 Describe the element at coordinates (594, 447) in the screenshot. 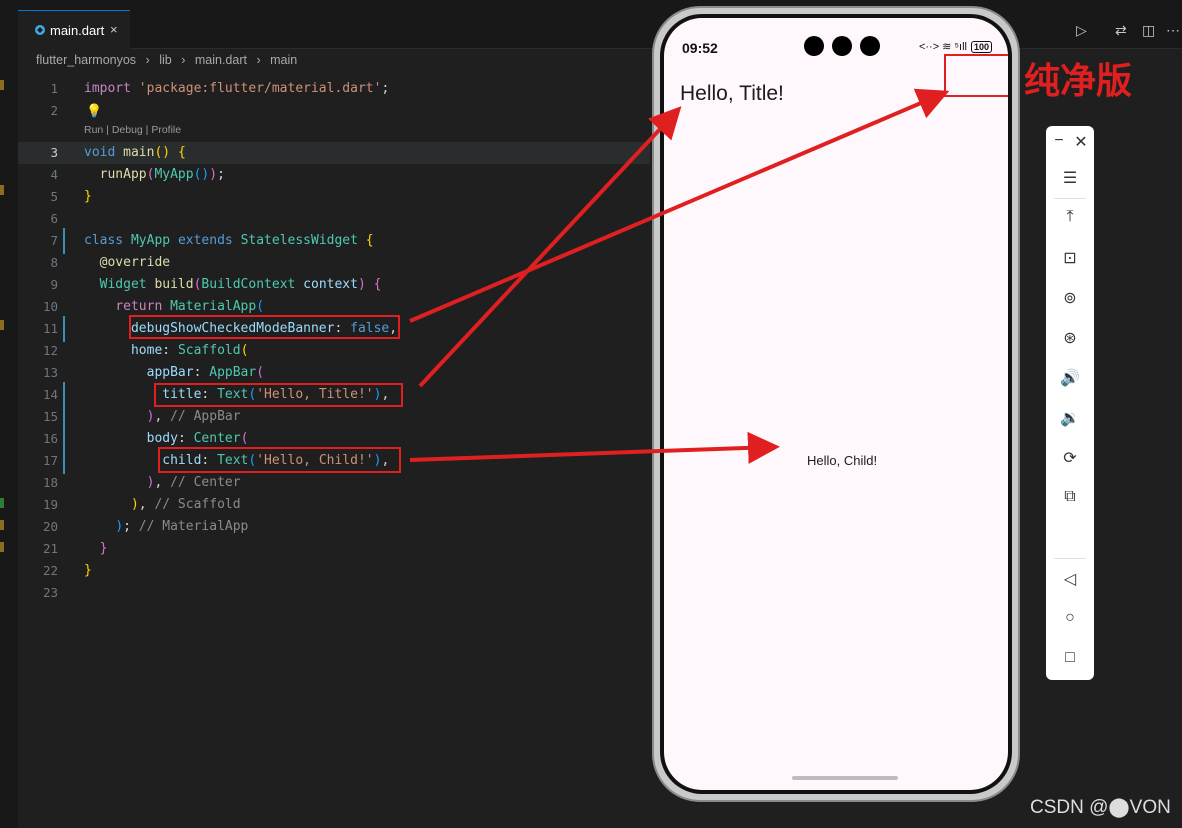

I see `arrow-child` at that location.